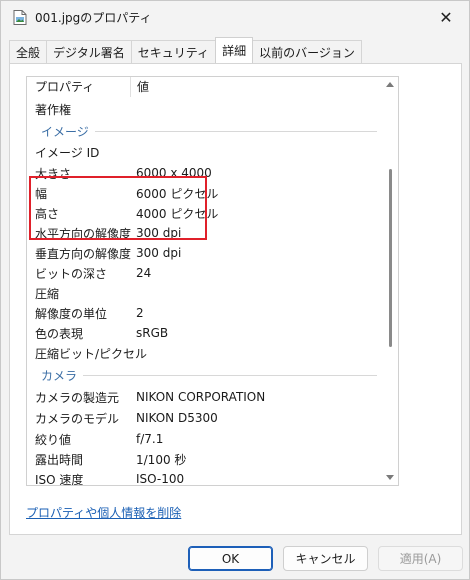 The width and height of the screenshot is (470, 580). Describe the element at coordinates (59, 459) in the screenshot. I see `property-name: 露出時間` at that location.